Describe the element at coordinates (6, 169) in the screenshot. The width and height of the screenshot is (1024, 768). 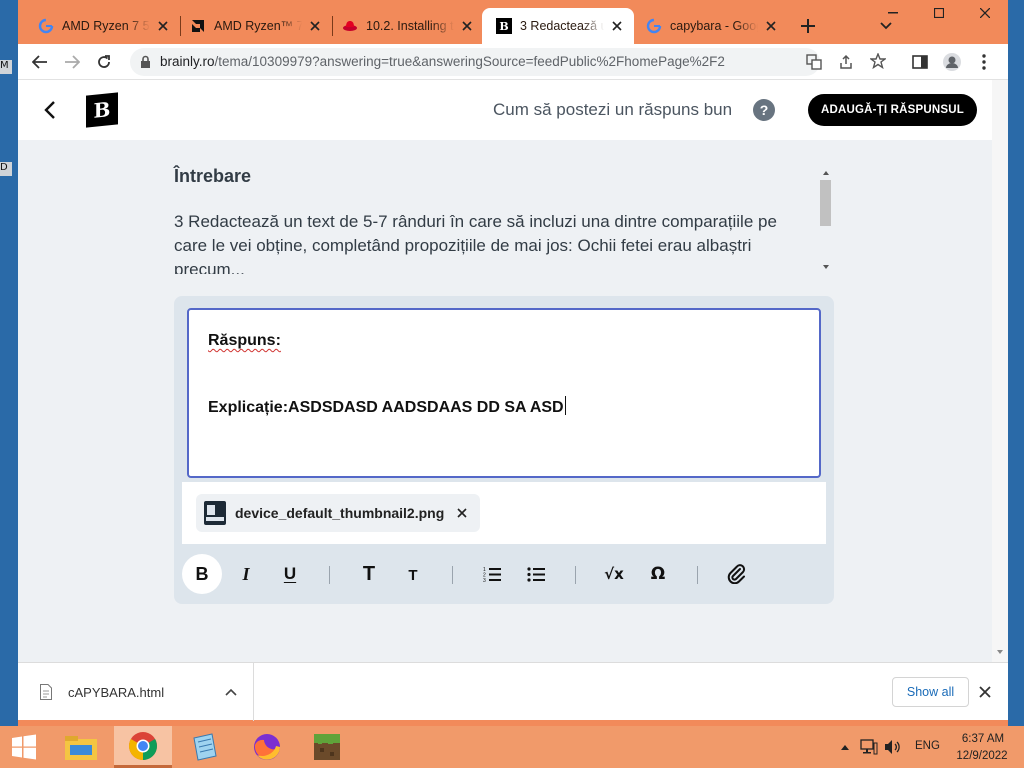
I see `desktop-icon-fragment: D` at that location.